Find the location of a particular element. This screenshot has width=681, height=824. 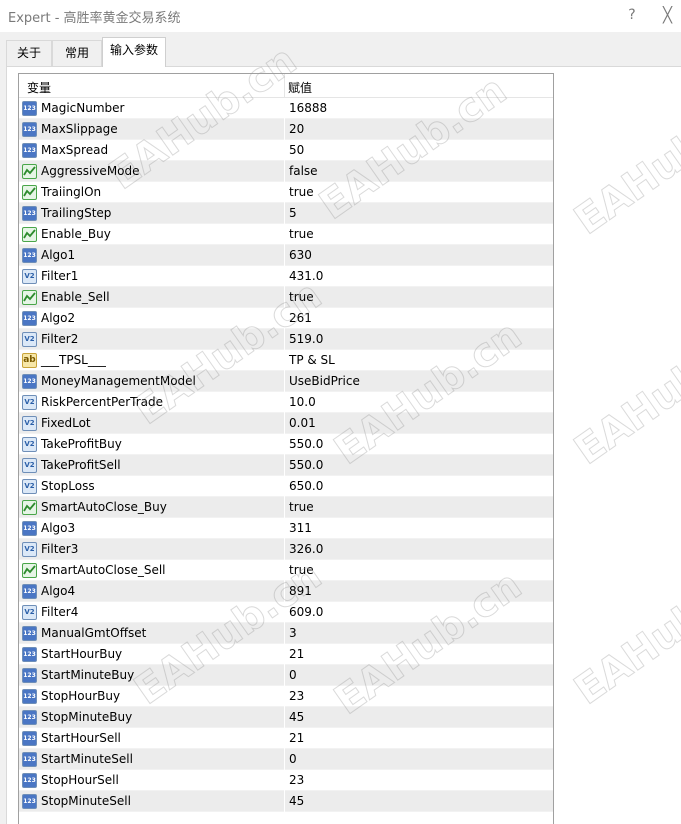

table-row: 123 TrailingStep 5 is located at coordinates (286, 213).